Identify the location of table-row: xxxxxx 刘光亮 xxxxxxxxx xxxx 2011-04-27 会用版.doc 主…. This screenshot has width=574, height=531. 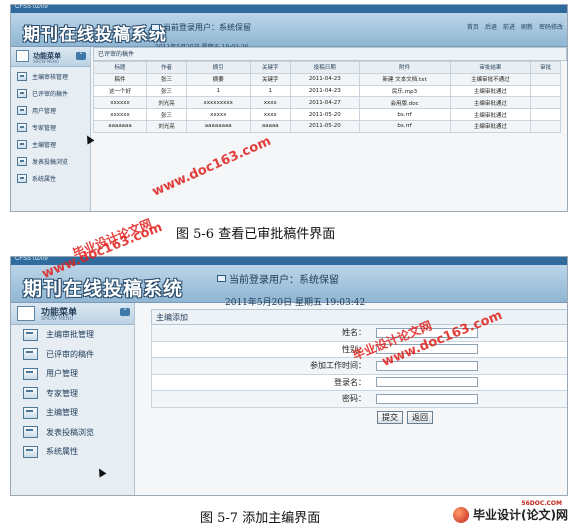
(326, 103).